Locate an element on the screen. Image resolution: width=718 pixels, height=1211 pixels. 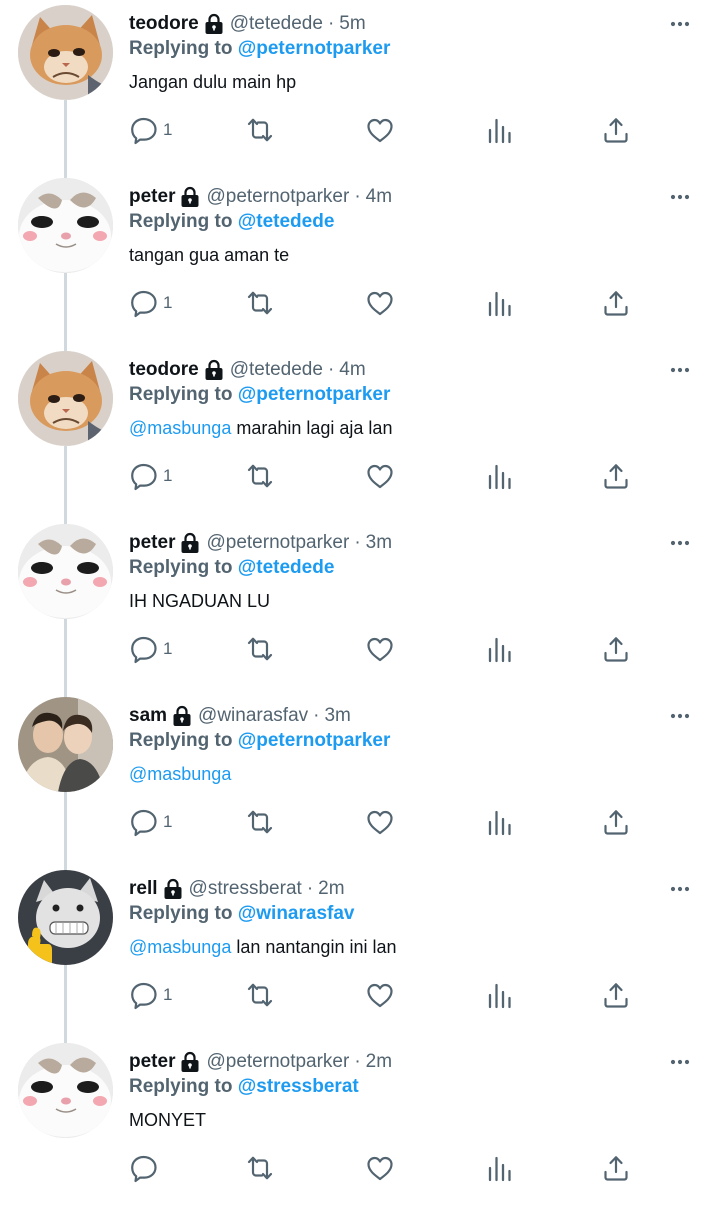
tweet-text: @masbunga lan nantangin ini lan is located at coordinates (263, 947).